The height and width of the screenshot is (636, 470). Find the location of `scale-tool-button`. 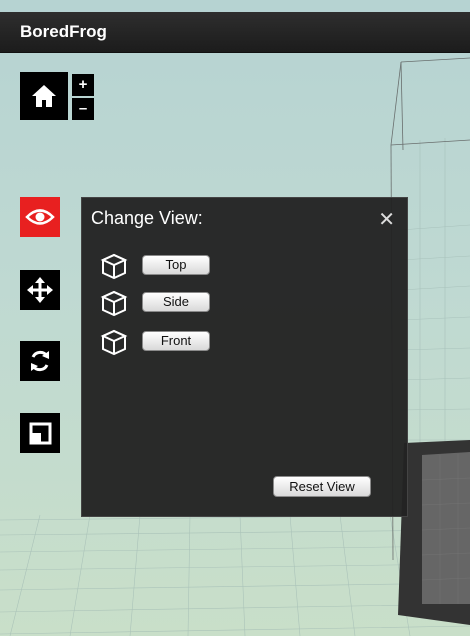

scale-tool-button is located at coordinates (40, 433).